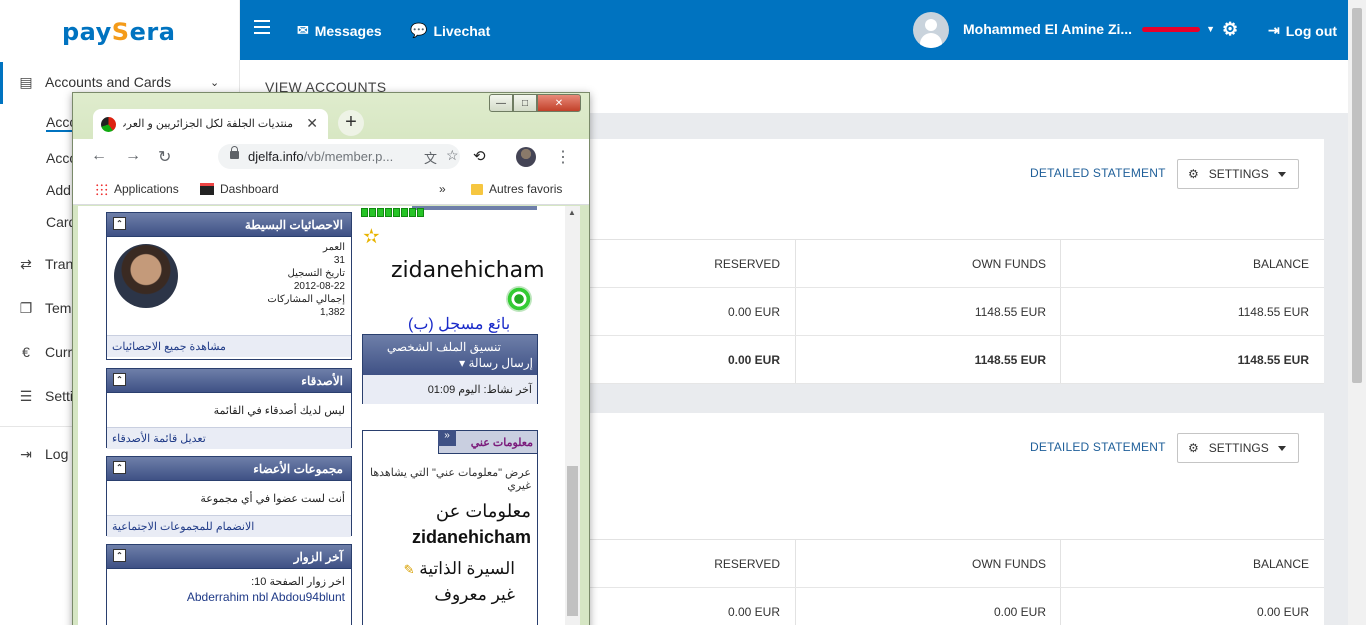 The image size is (1366, 625). I want to click on dropdown-arrow-icon: ▾, so click(462, 363).